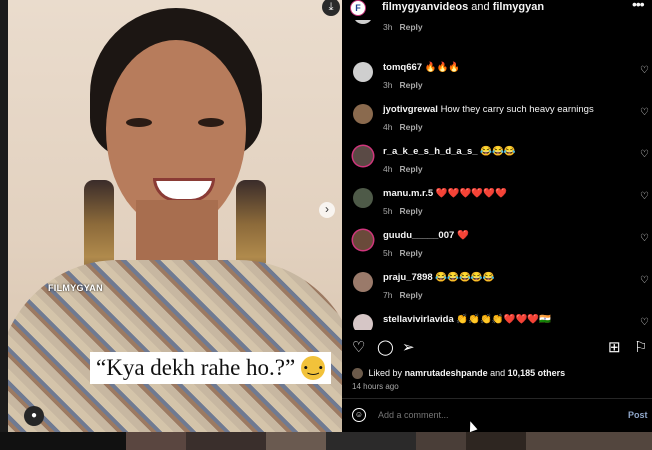 The image size is (652, 450). What do you see at coordinates (497, 398) in the screenshot?
I see `divider` at bounding box center [497, 398].